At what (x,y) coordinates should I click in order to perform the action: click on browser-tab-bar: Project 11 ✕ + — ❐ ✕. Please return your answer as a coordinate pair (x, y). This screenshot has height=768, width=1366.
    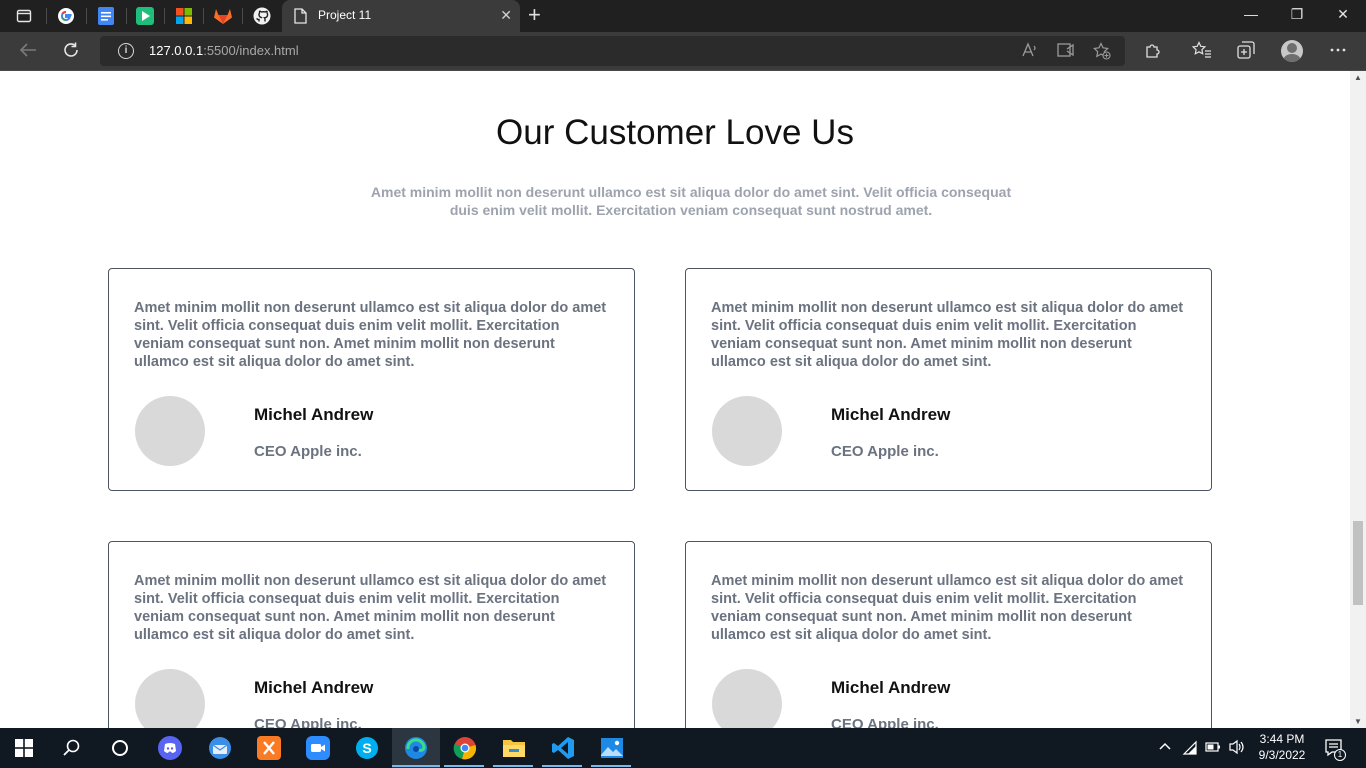
    Looking at the image, I should click on (683, 16).